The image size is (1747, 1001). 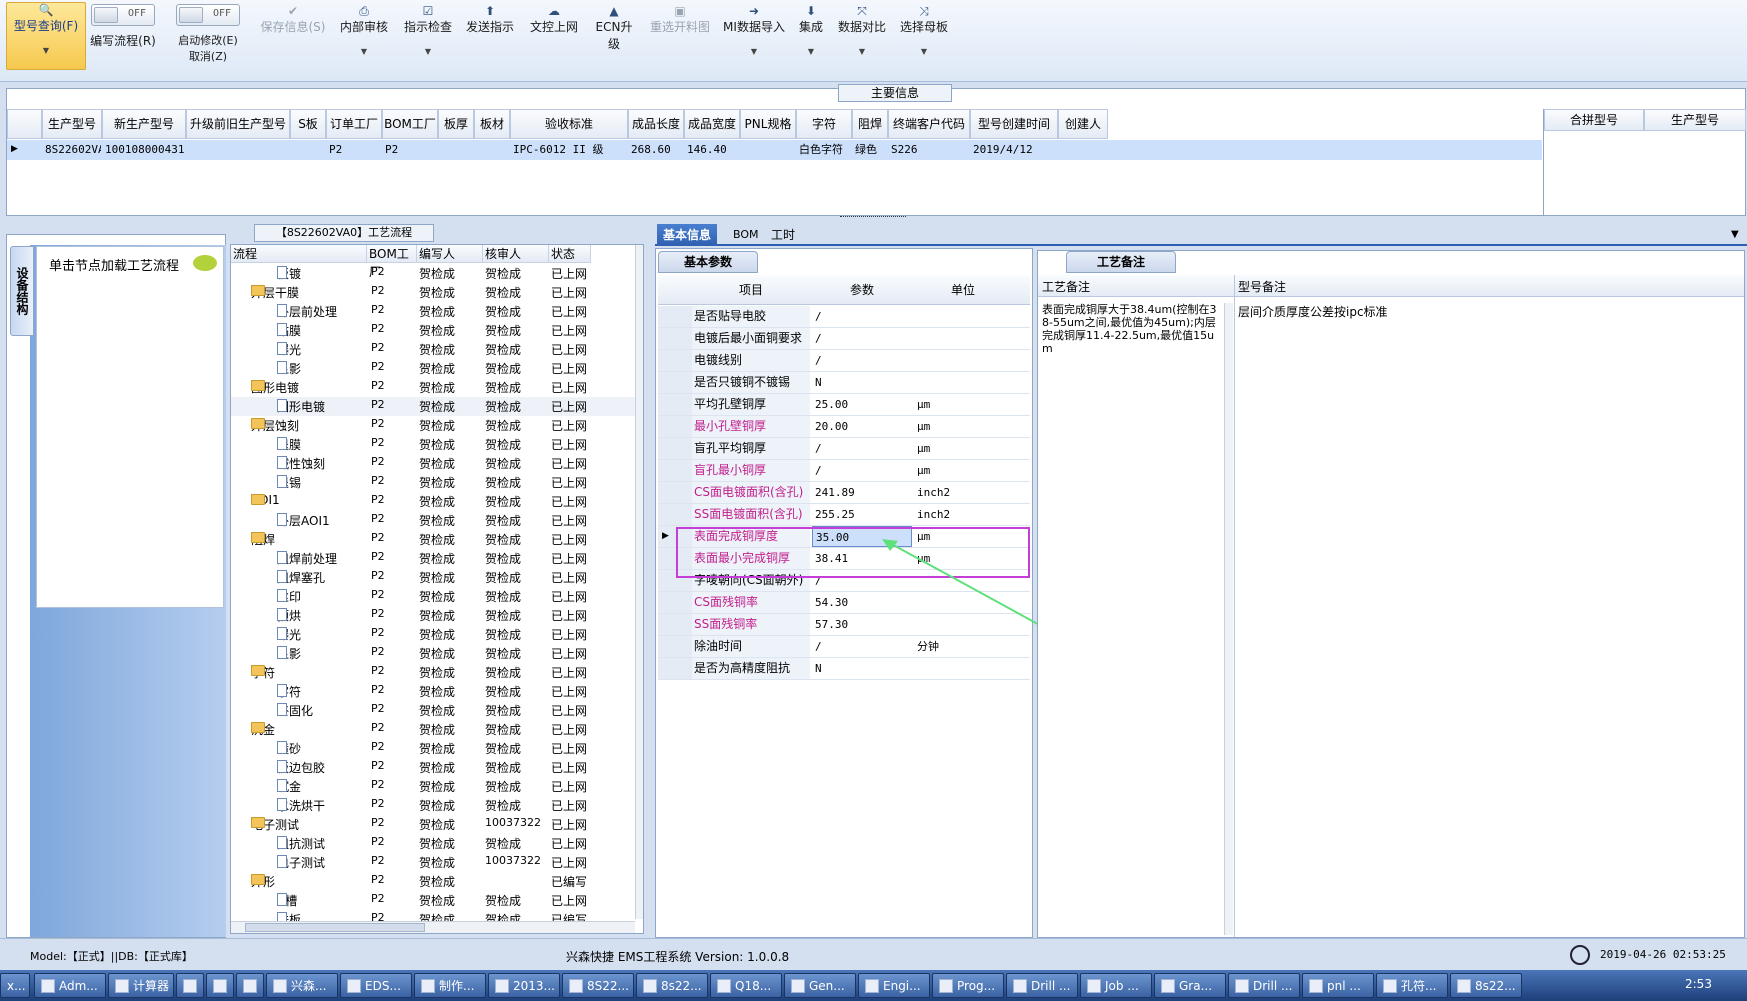 I want to click on process-notes-tab: 工艺备注, so click(x=1121, y=262).